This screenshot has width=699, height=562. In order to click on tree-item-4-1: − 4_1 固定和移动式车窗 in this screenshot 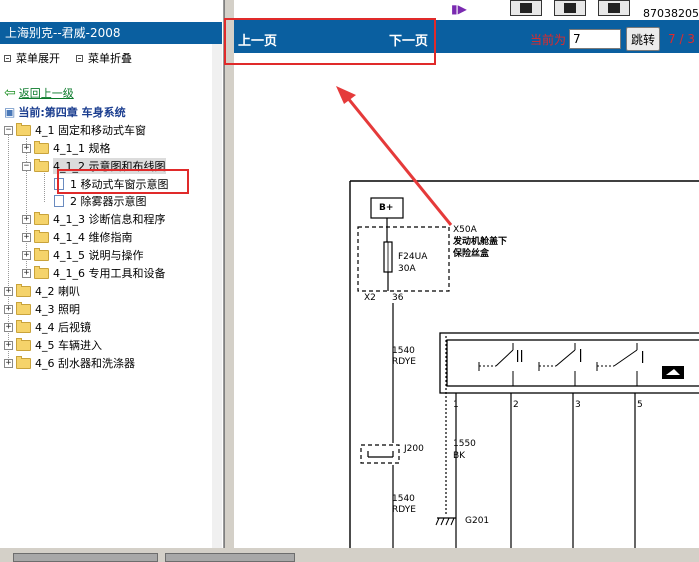, I will do `click(75, 130)`.